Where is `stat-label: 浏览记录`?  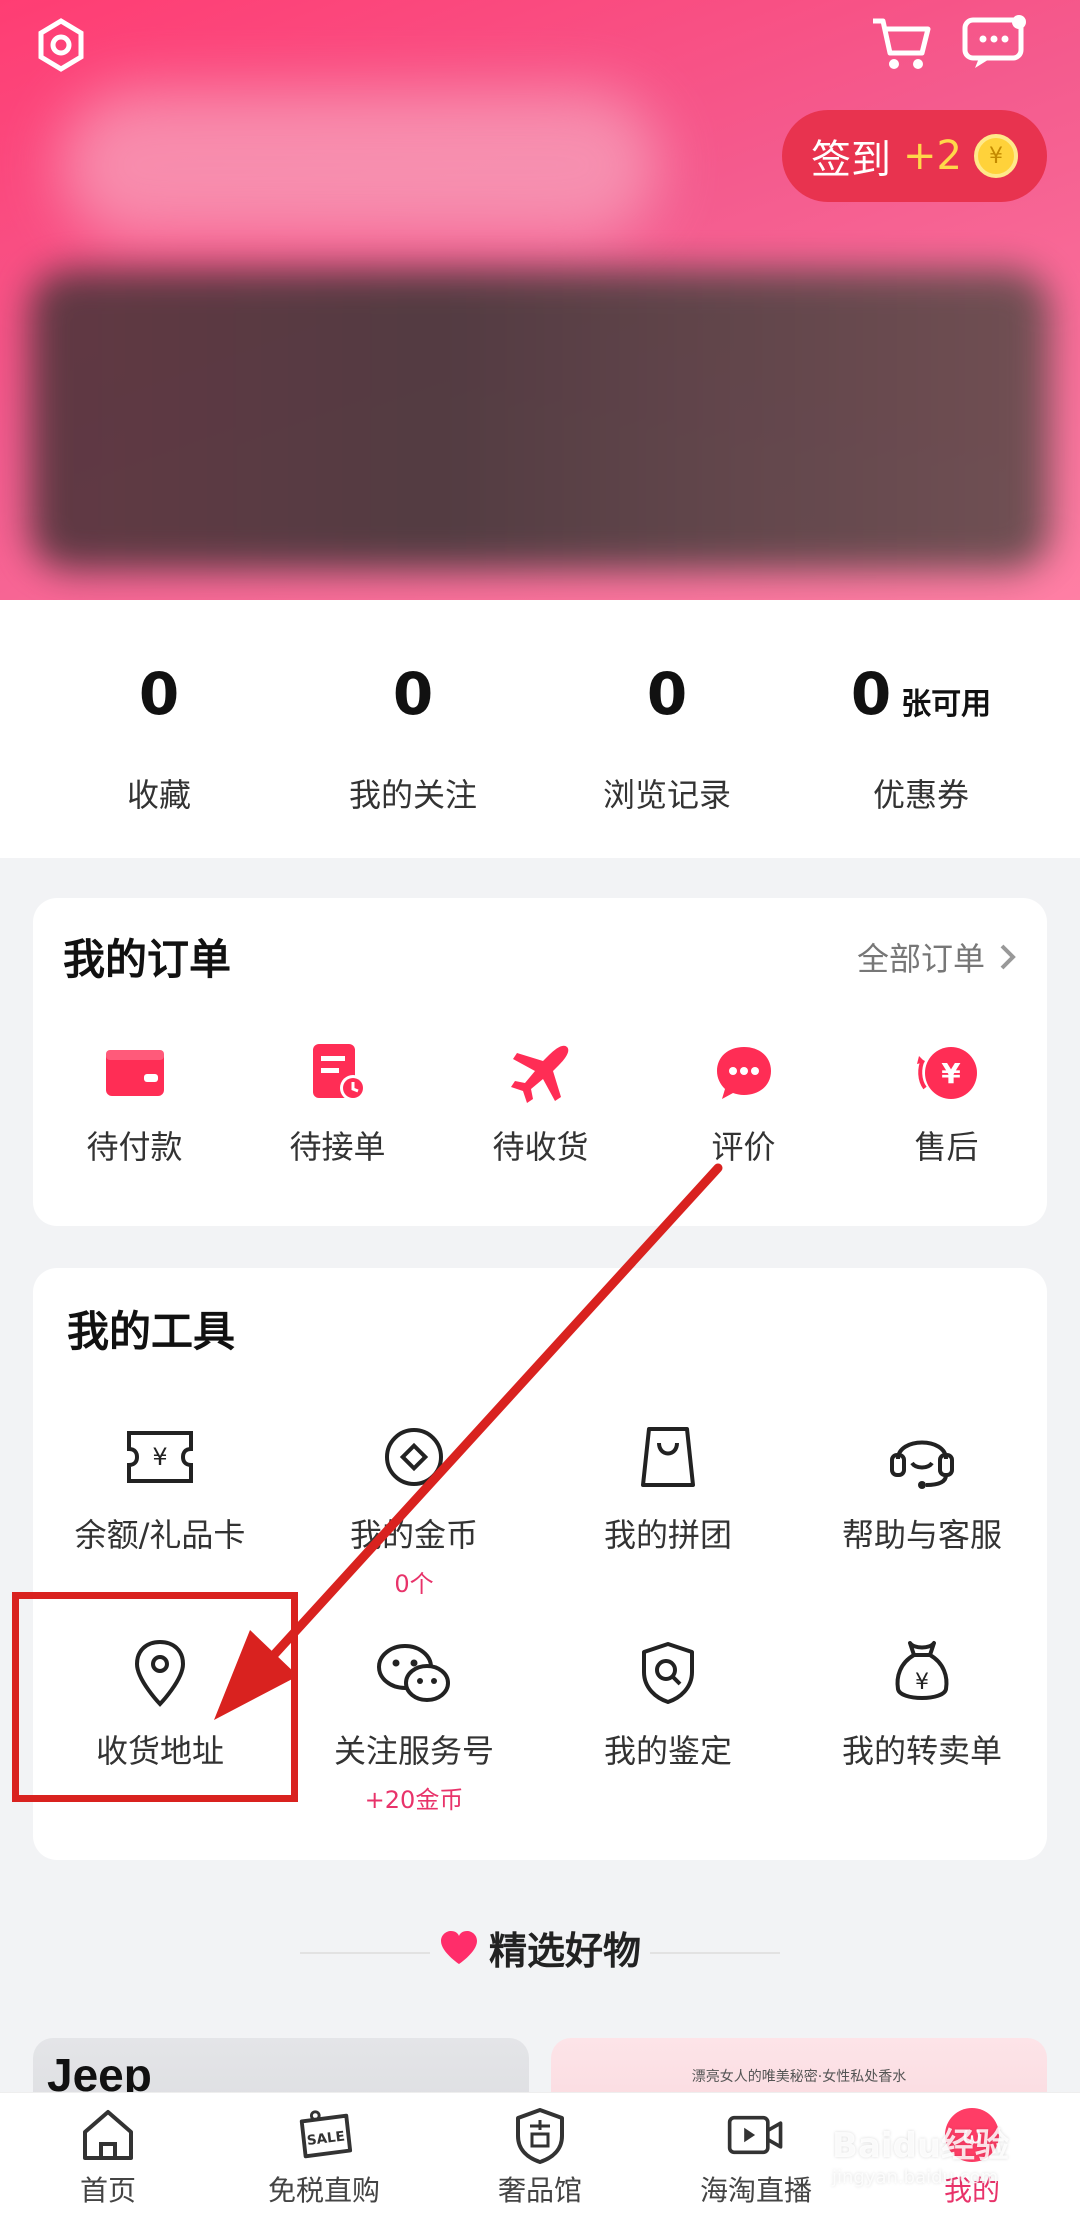 stat-label: 浏览记录 is located at coordinates (666, 795).